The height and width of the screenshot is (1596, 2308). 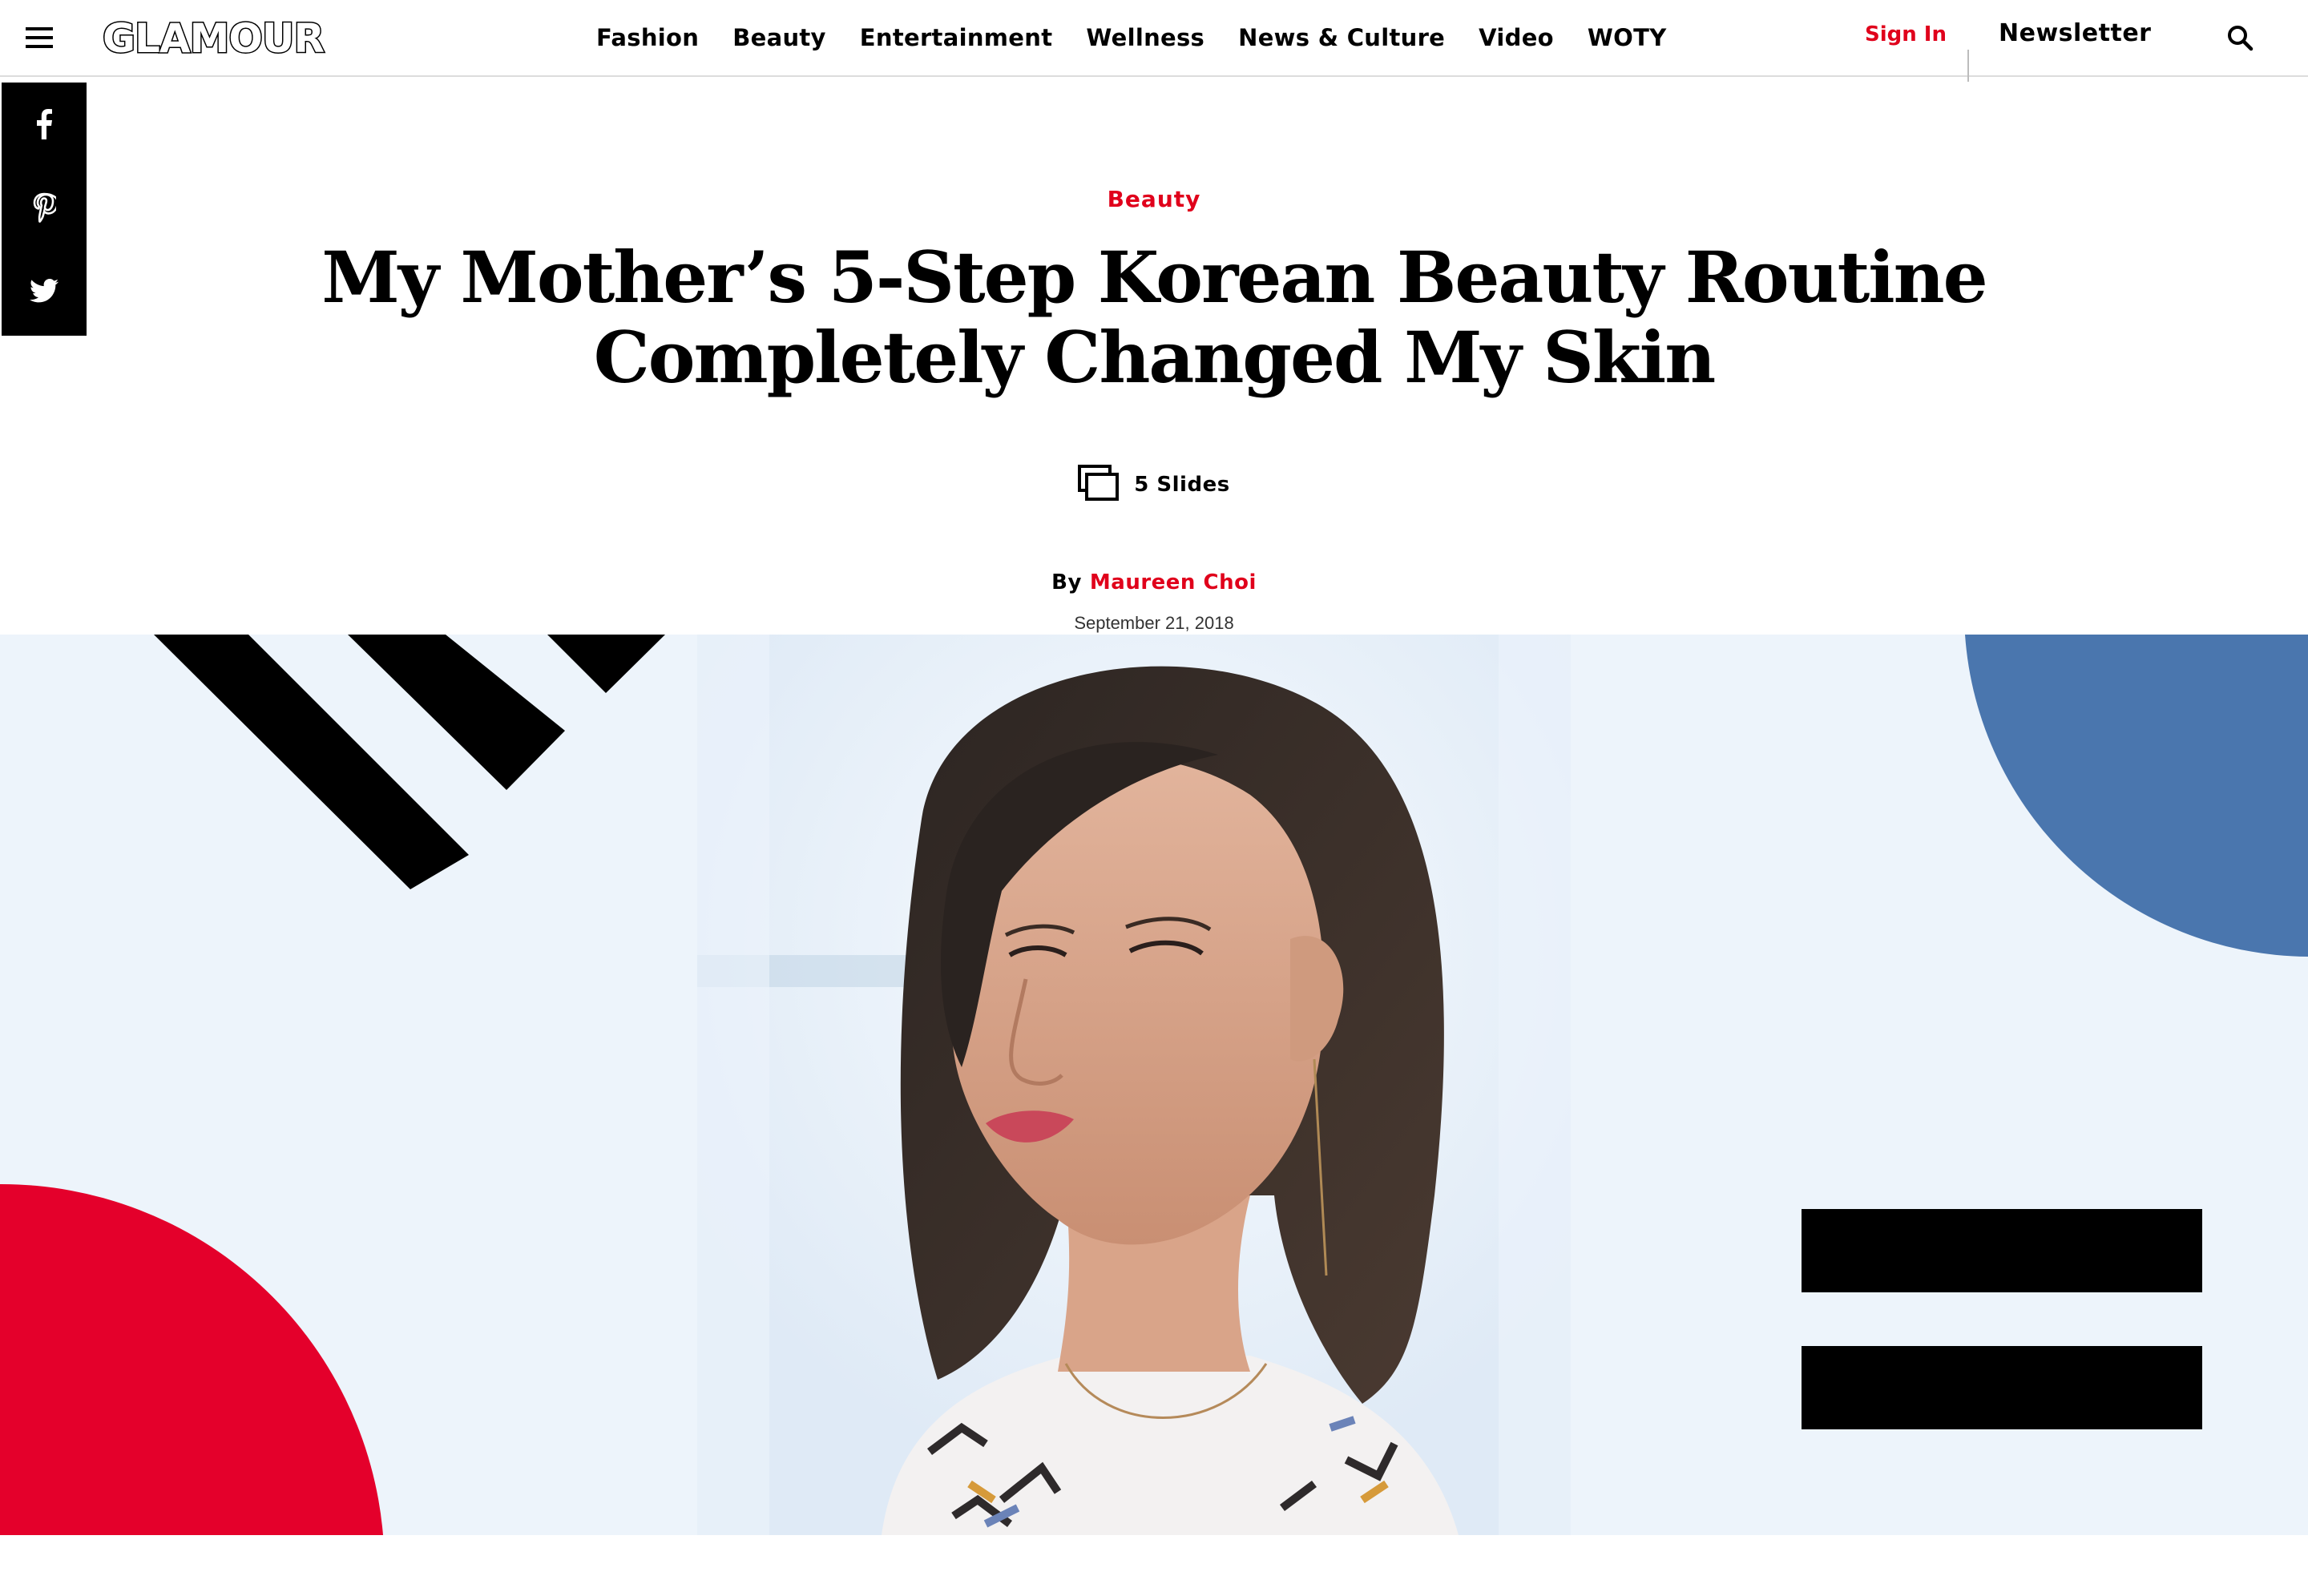 What do you see at coordinates (1341, 37) in the screenshot?
I see `nav-item-news-culture: News & Culture` at bounding box center [1341, 37].